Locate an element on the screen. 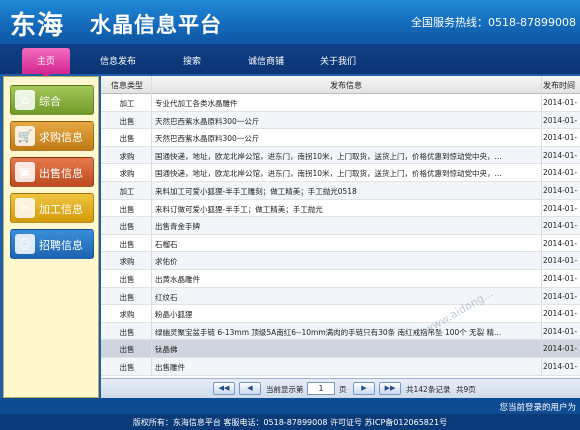 This screenshot has height=430, width=580. sidebar-item-buy: 🛒 求购信息 is located at coordinates (52, 136).